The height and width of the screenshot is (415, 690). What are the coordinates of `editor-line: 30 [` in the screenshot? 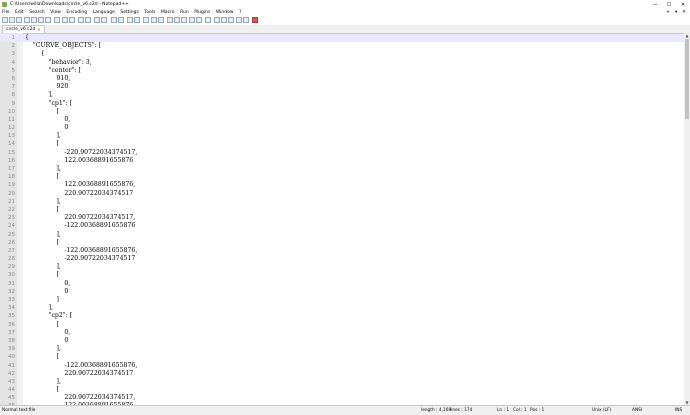 It's located at (342, 275).